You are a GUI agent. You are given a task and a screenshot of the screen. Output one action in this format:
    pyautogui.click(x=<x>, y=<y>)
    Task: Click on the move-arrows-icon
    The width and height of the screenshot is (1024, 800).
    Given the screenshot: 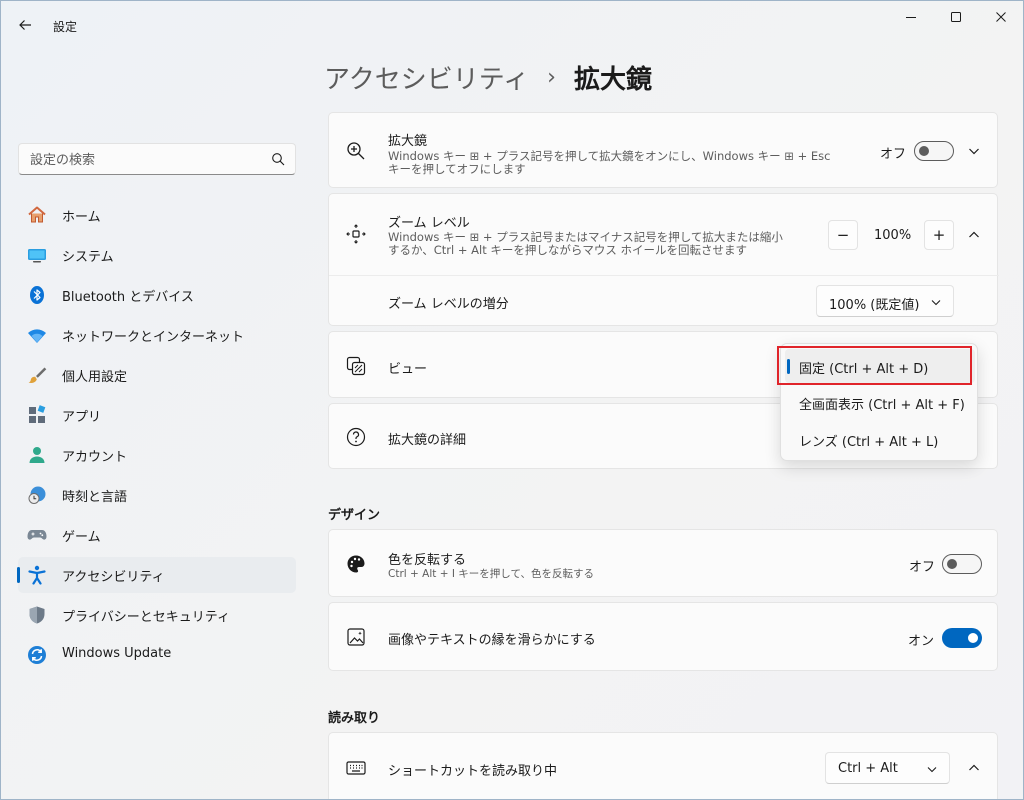 What is the action you would take?
    pyautogui.click(x=356, y=234)
    